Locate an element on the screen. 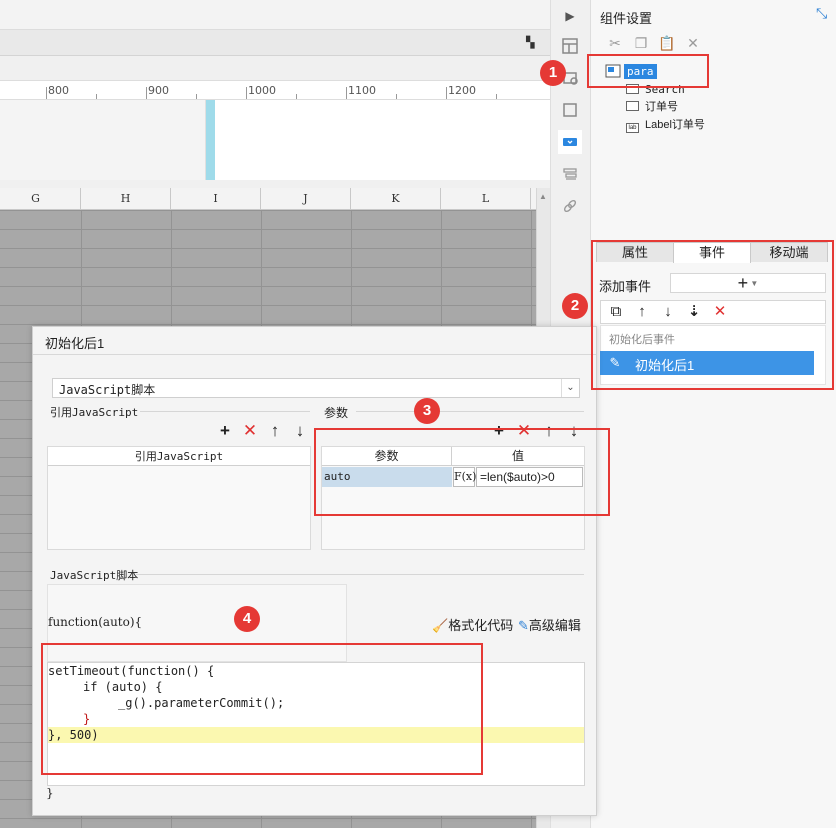 This screenshot has width=836, height=828. function-closing-brace: } is located at coordinates (50, 793).